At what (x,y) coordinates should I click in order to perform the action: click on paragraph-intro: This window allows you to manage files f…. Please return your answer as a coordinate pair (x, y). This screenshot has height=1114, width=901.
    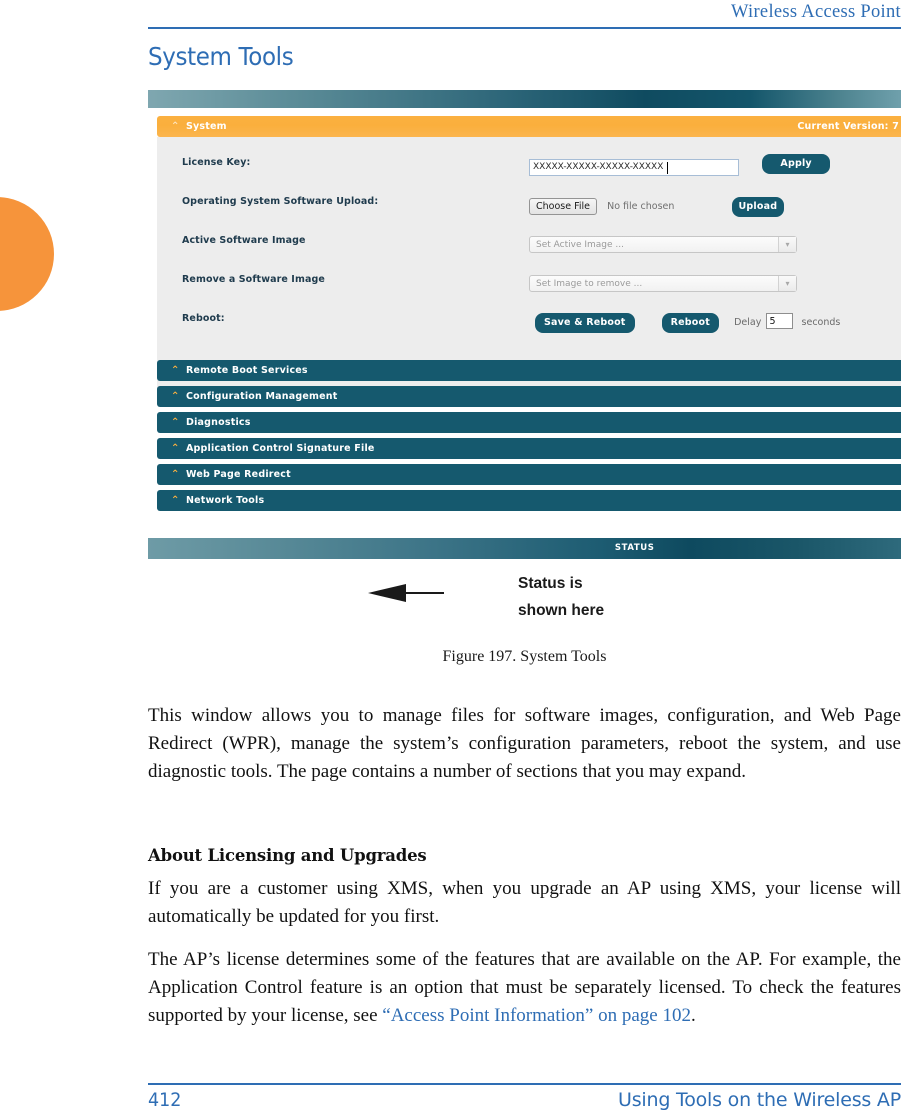
    Looking at the image, I should click on (524, 744).